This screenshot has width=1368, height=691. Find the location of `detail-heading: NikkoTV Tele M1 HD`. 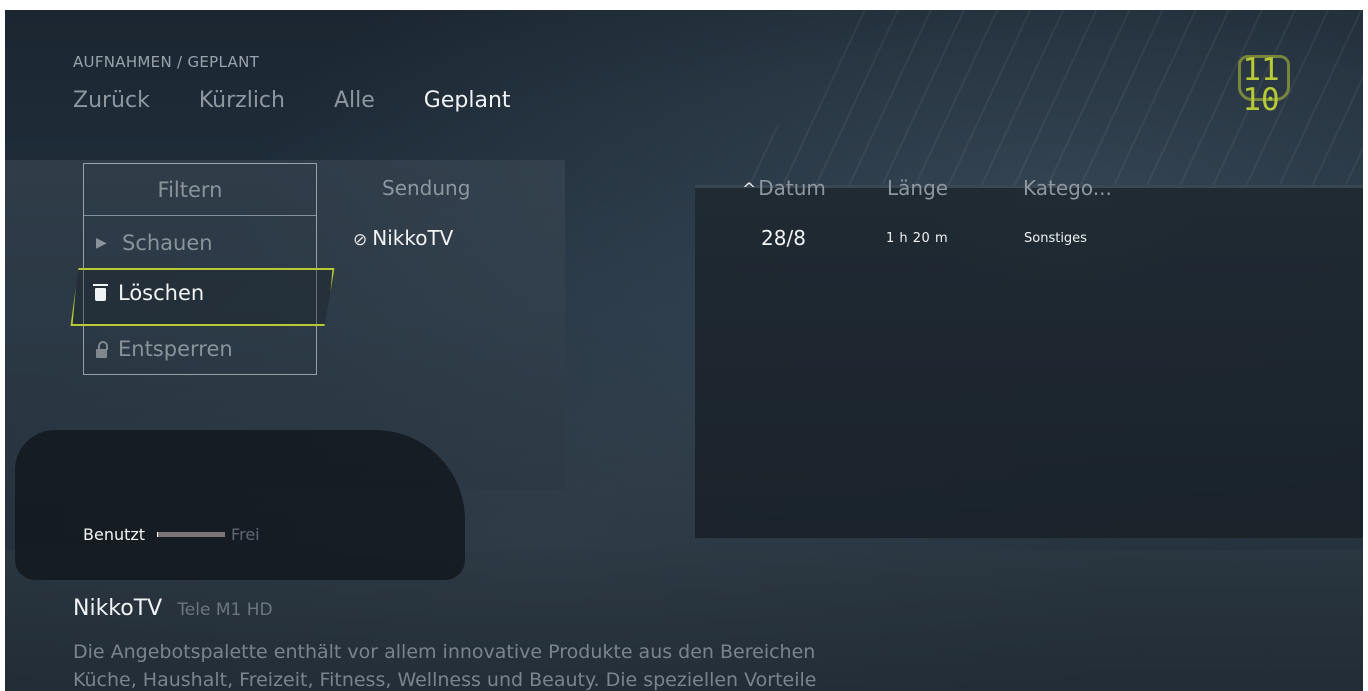

detail-heading: NikkoTV Tele M1 HD is located at coordinates (173, 608).